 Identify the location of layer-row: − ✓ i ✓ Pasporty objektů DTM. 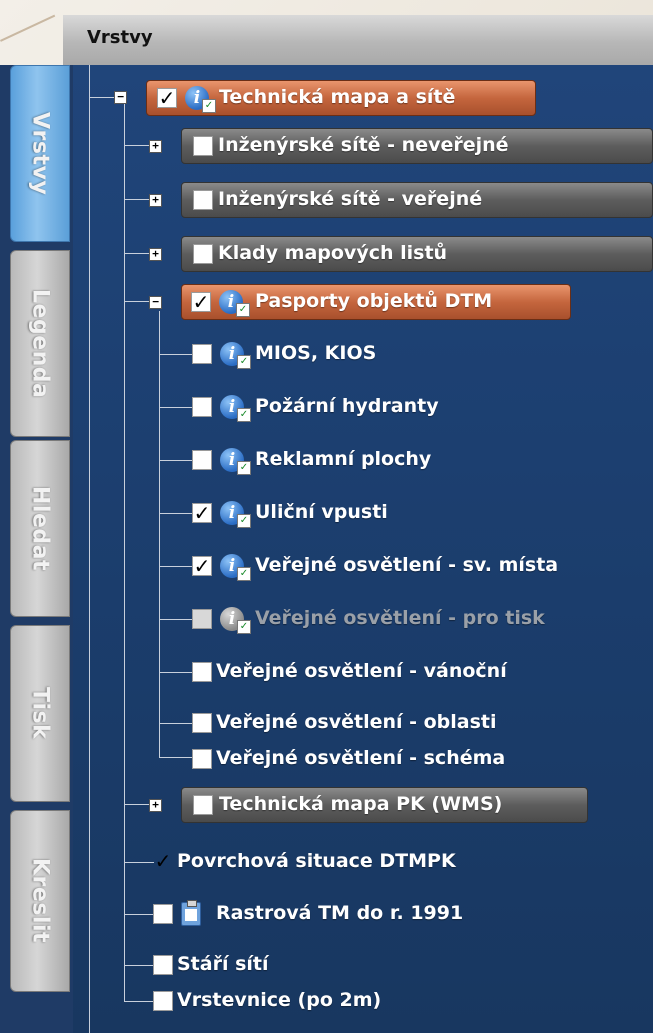
(363, 302).